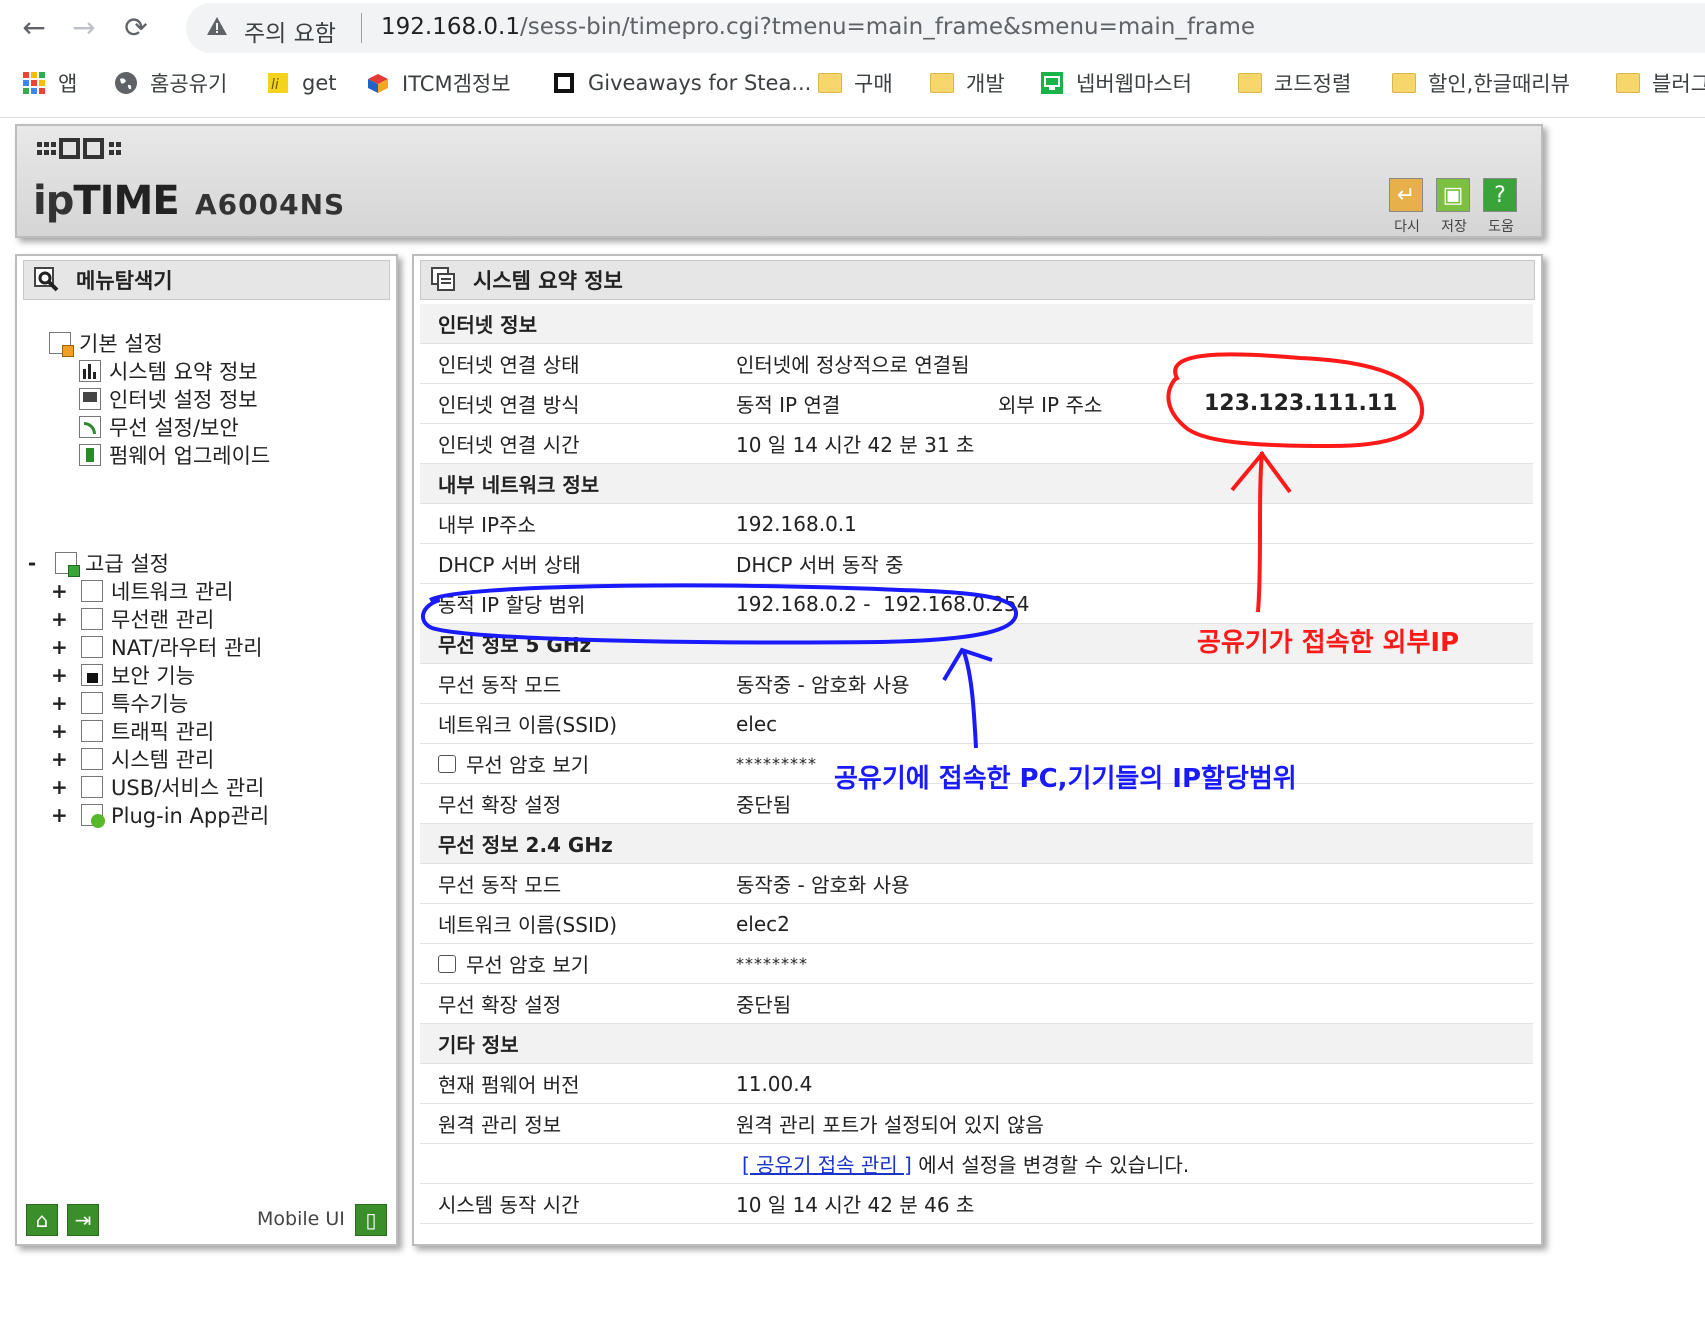 Image resolution: width=1705 pixels, height=1330 pixels. I want to click on bookmark-apps: 앱, so click(49, 83).